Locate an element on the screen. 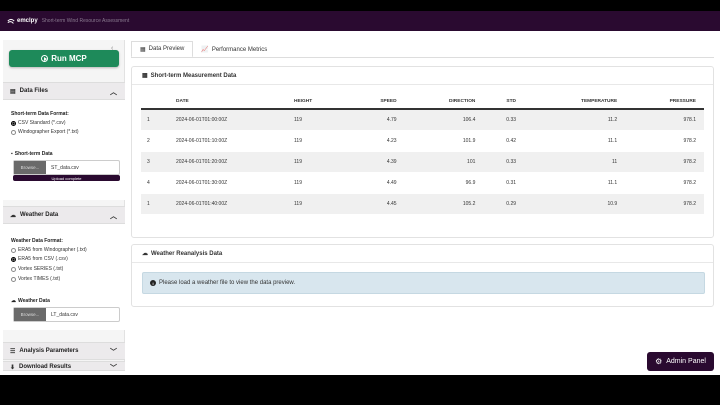 The height and width of the screenshot is (405, 720). radio-vortex-times: Vortex TIMES (.txt) is located at coordinates (35, 279).